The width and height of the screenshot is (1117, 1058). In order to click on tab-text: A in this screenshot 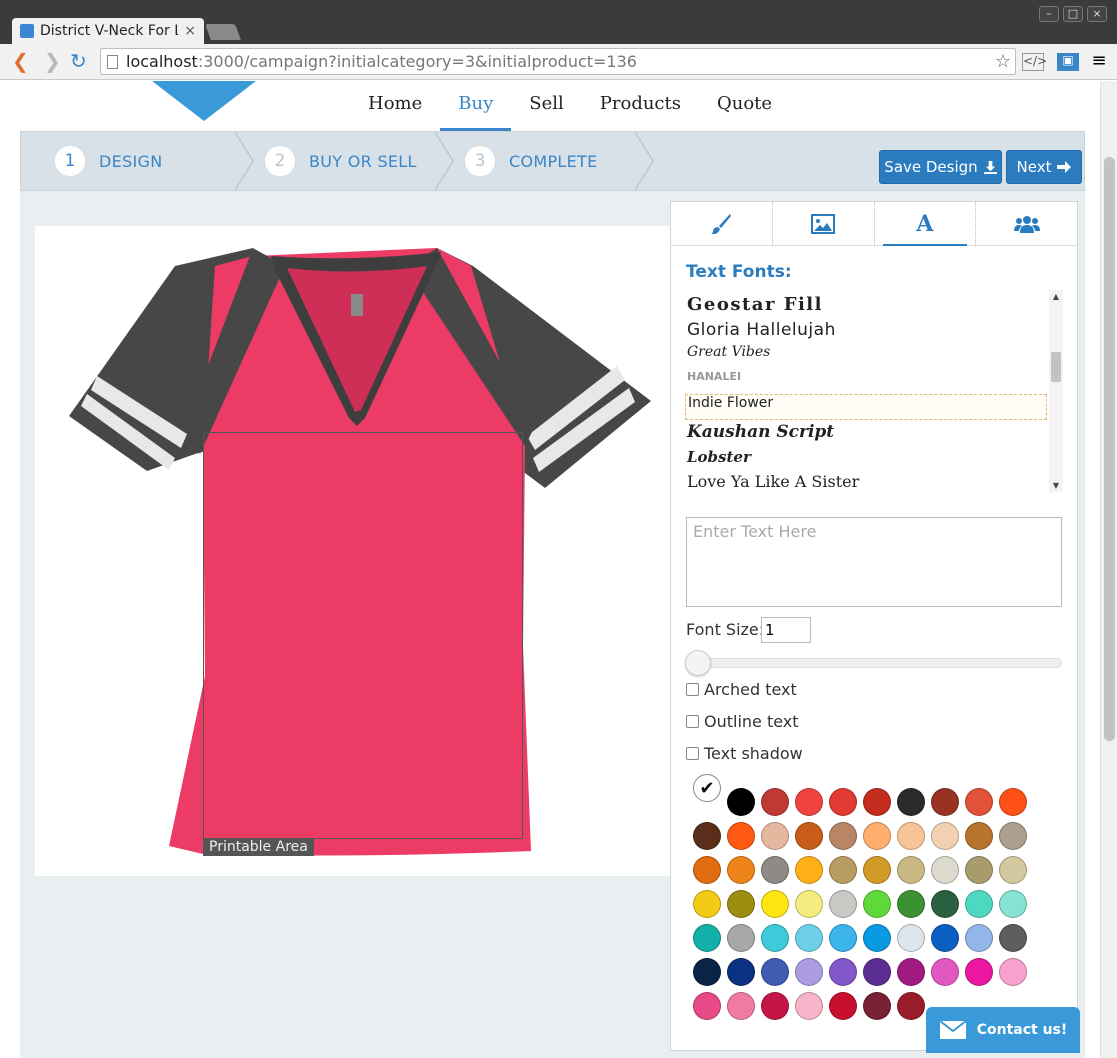, I will do `click(926, 224)`.